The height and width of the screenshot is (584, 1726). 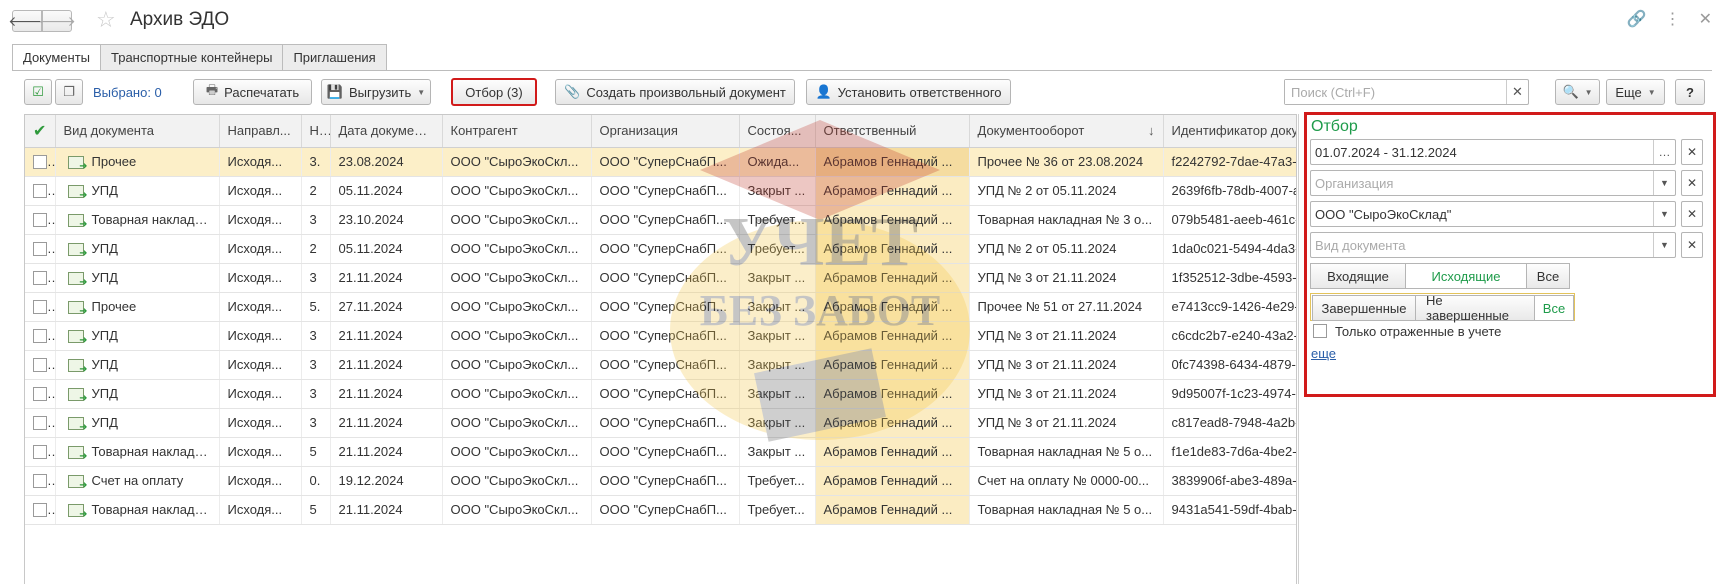 I want to click on col-organization: Организация, so click(x=665, y=131).